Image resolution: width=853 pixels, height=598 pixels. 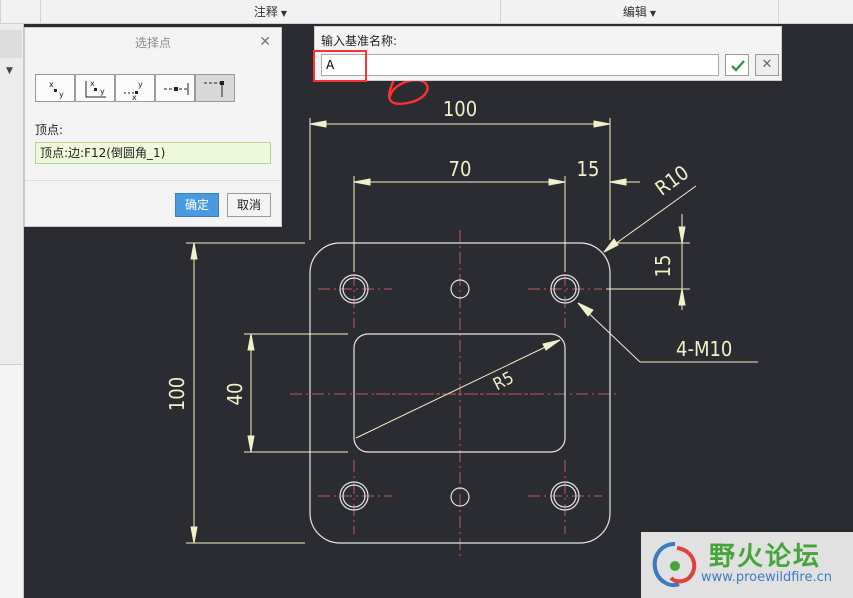 I want to click on xy-offset-icon: y x, so click(x=133, y=91).